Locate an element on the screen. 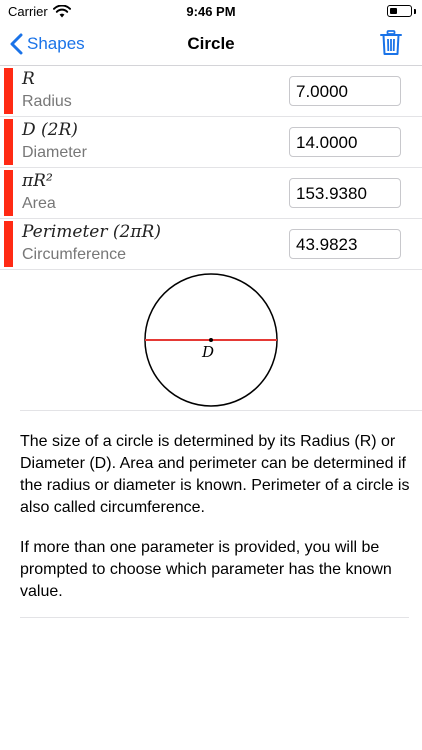 This screenshot has height=750, width=422. status-bar: Carrier 9:46 PM is located at coordinates (211, 11).